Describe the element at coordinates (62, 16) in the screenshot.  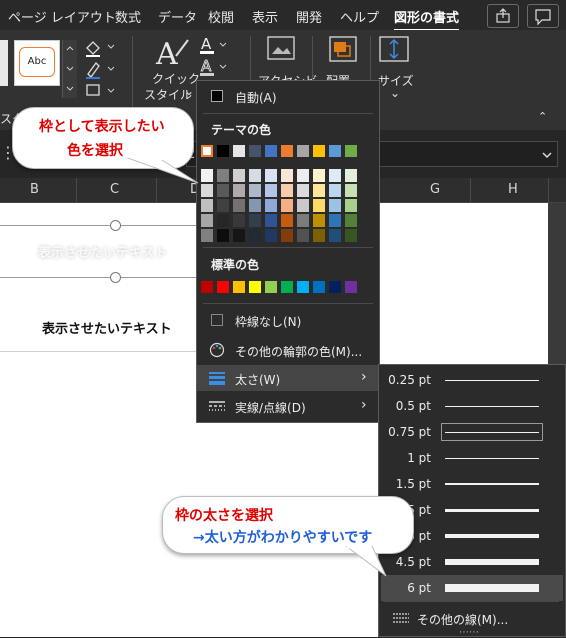
I see `tab-page-layout: ページ レイアウト` at that location.